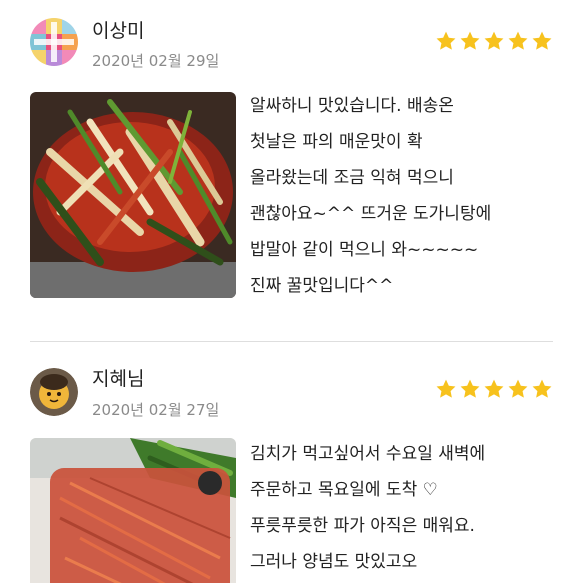 The width and height of the screenshot is (583, 583). Describe the element at coordinates (118, 31) in the screenshot. I see `username: 이상미` at that location.